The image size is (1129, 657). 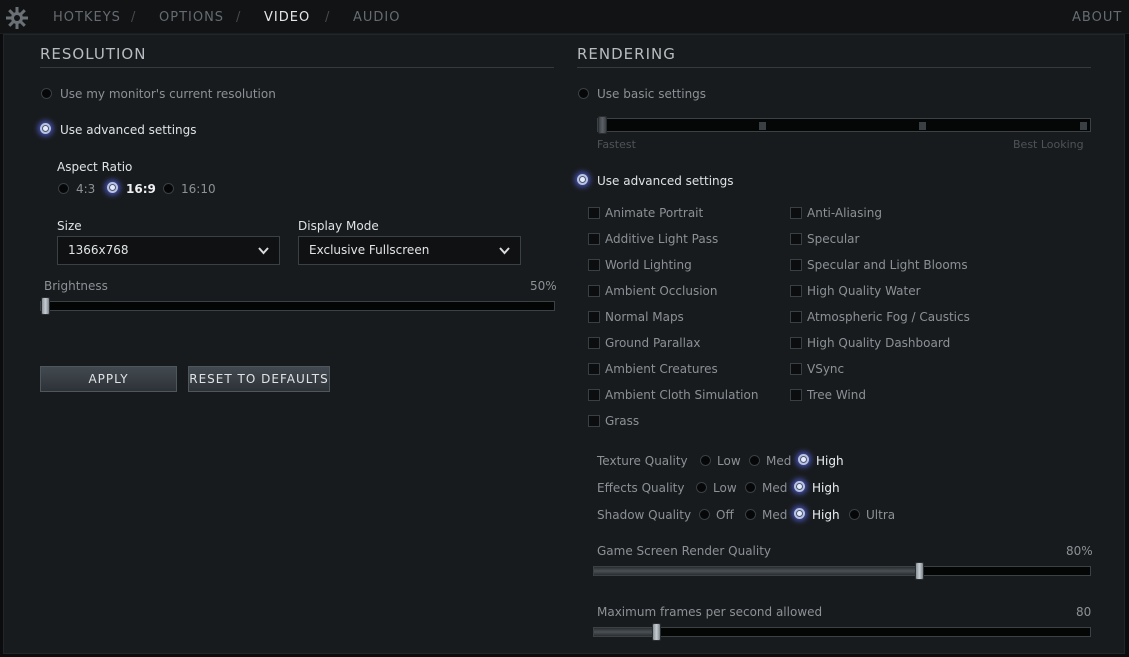 What do you see at coordinates (112, 187) in the screenshot?
I see `aspect-16-9-radio` at bounding box center [112, 187].